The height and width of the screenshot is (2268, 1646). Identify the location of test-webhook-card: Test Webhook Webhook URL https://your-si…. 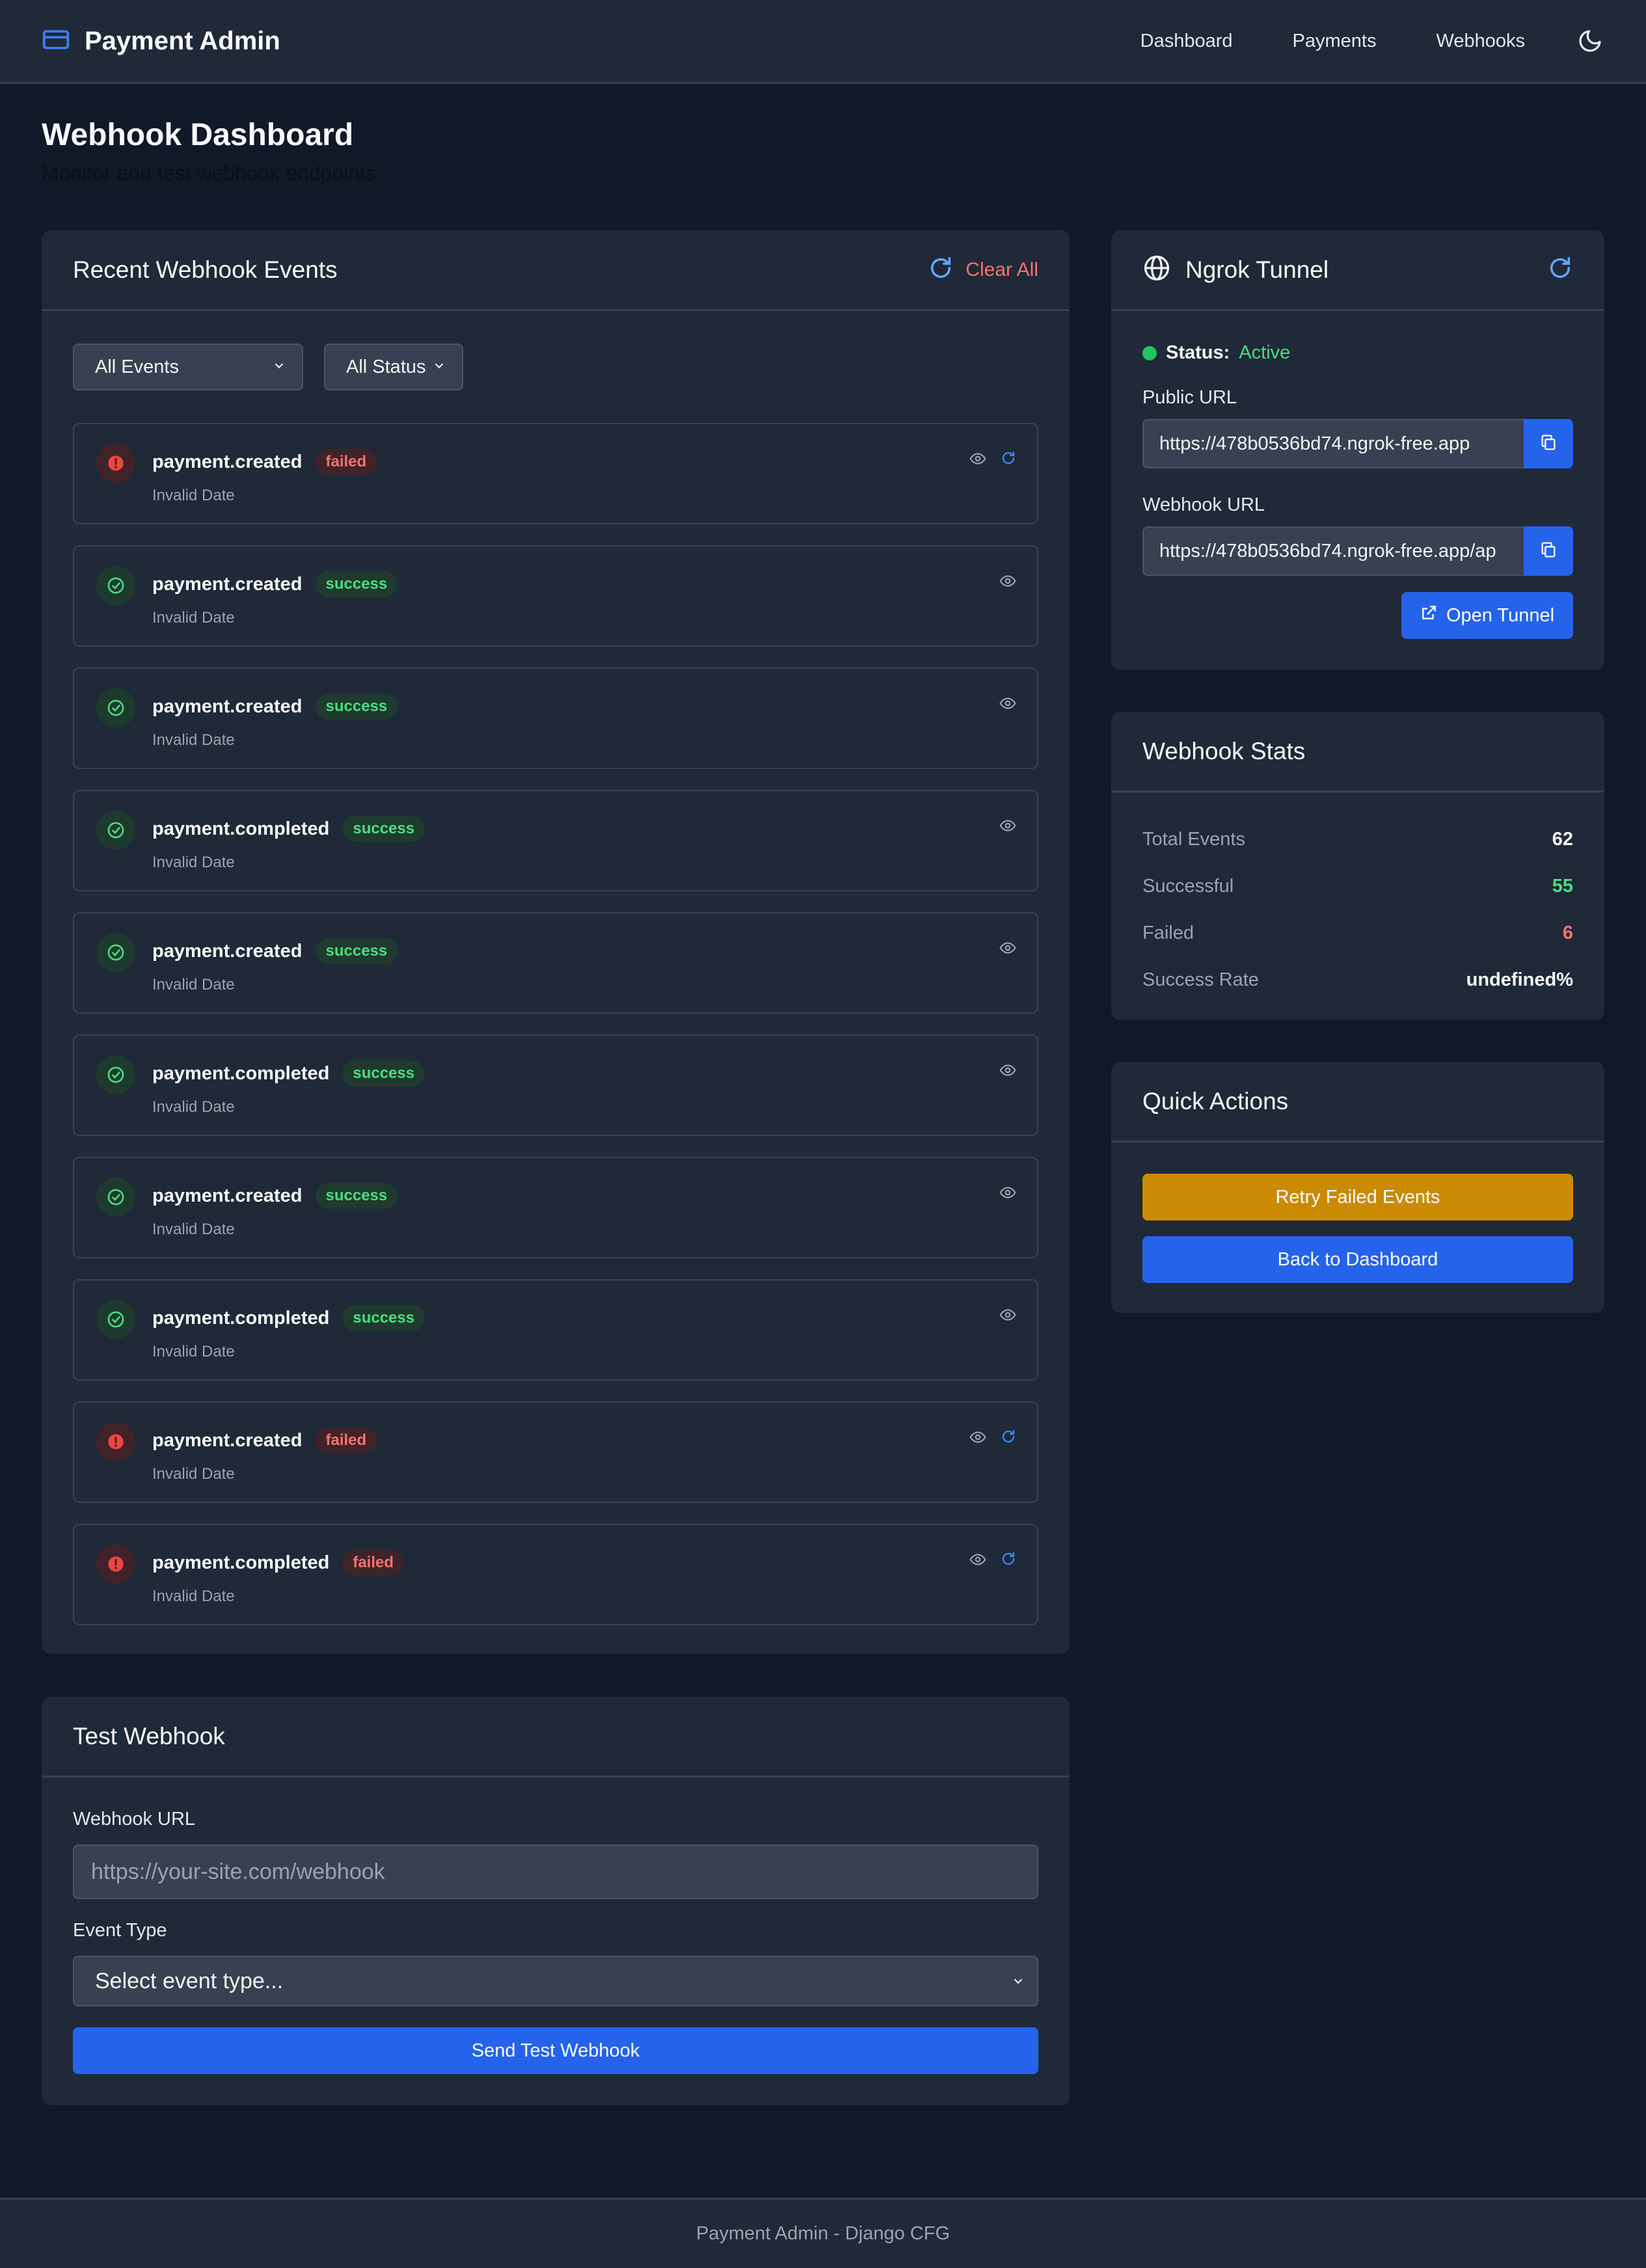
(556, 1901).